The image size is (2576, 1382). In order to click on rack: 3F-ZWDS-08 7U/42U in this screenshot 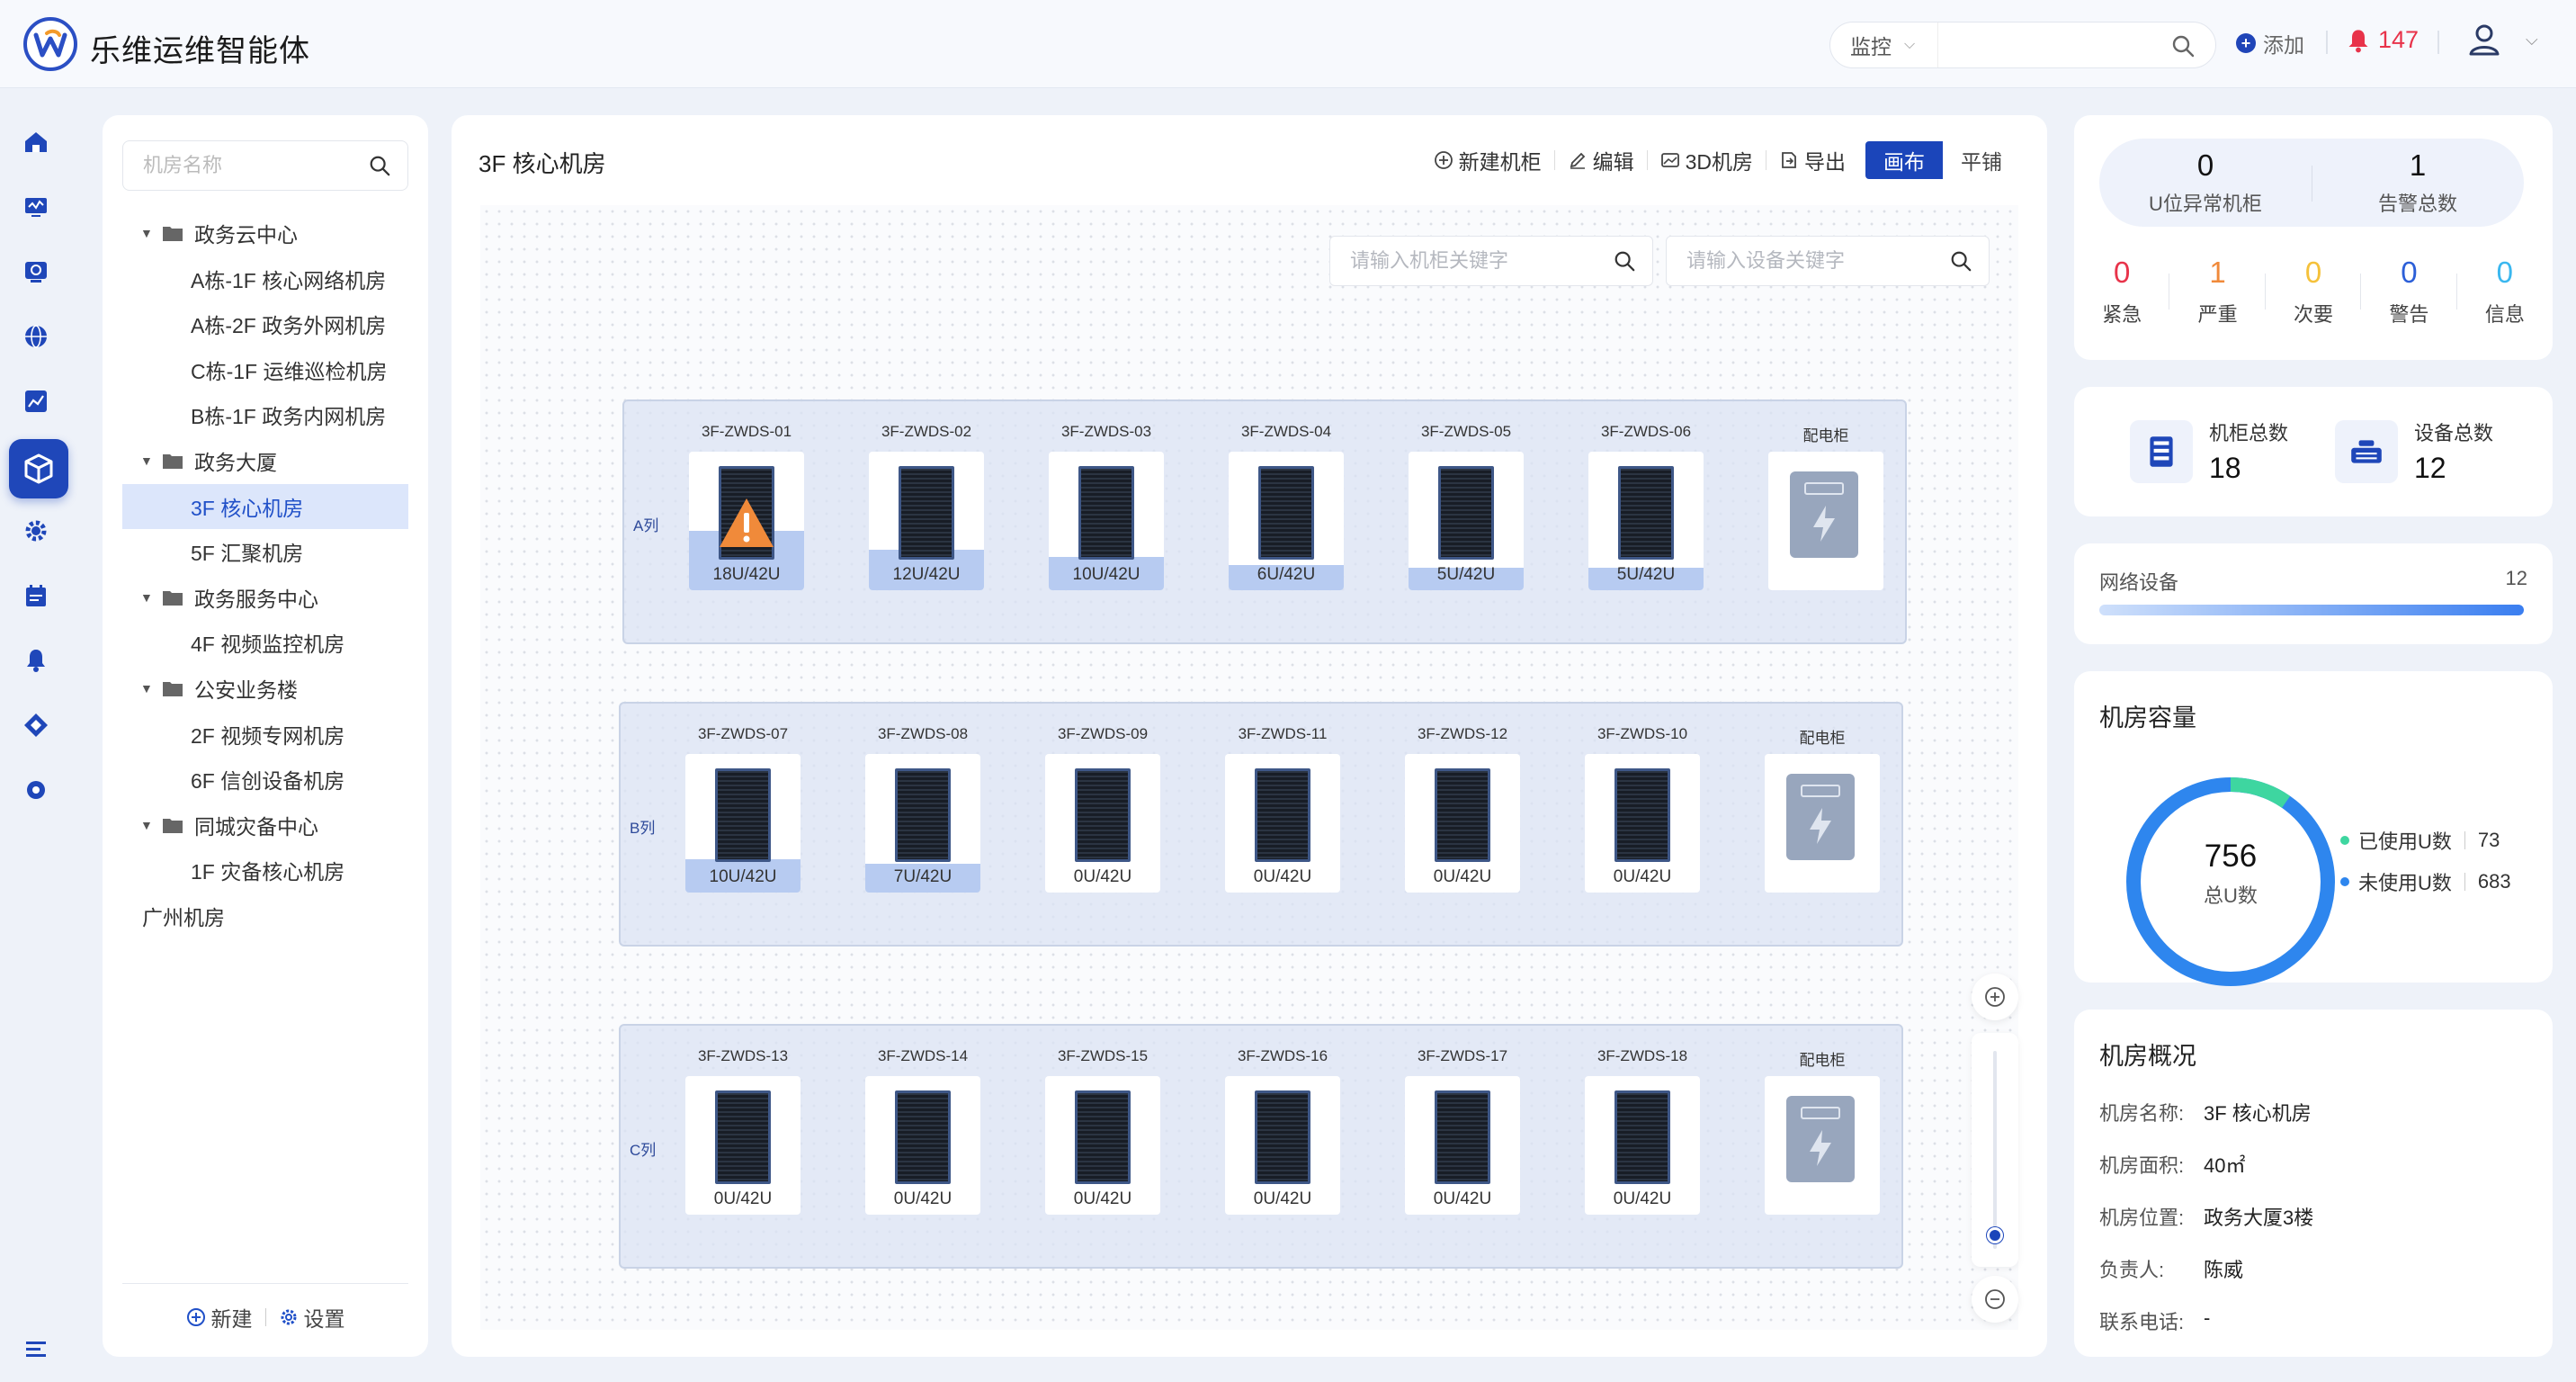, I will do `click(922, 809)`.